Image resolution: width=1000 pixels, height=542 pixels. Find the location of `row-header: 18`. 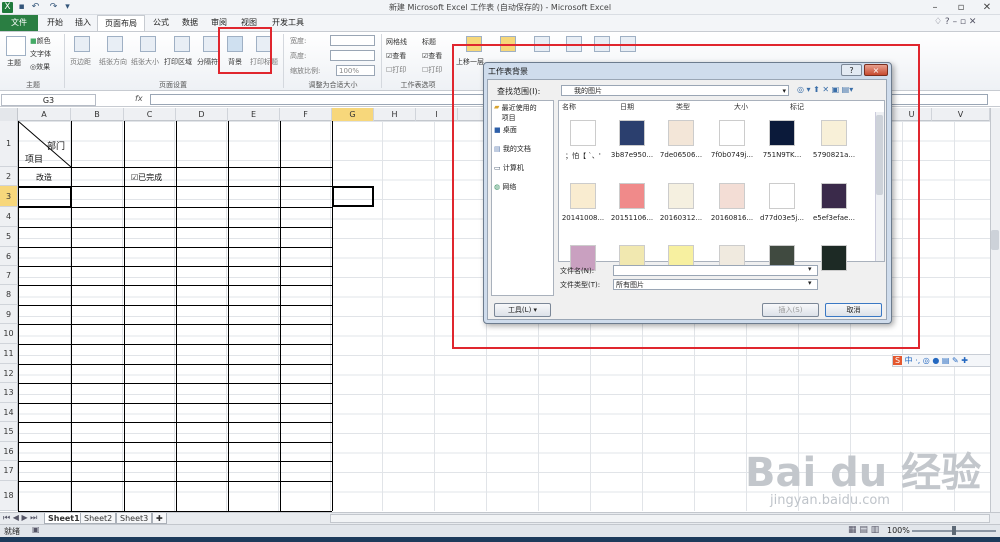

row-header: 18 is located at coordinates (9, 496).